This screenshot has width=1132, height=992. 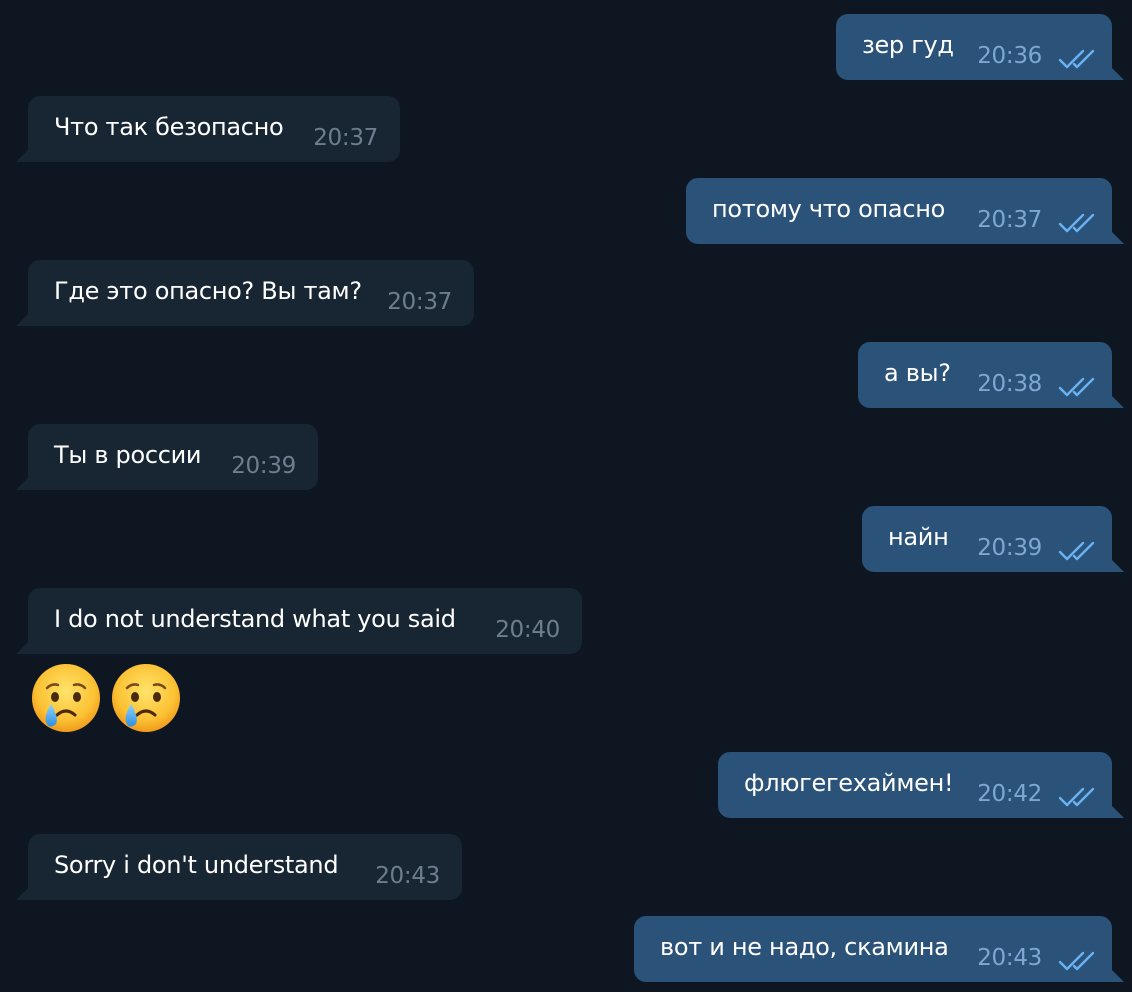 What do you see at coordinates (917, 373) in the screenshot?
I see `message-text: а вы?` at bounding box center [917, 373].